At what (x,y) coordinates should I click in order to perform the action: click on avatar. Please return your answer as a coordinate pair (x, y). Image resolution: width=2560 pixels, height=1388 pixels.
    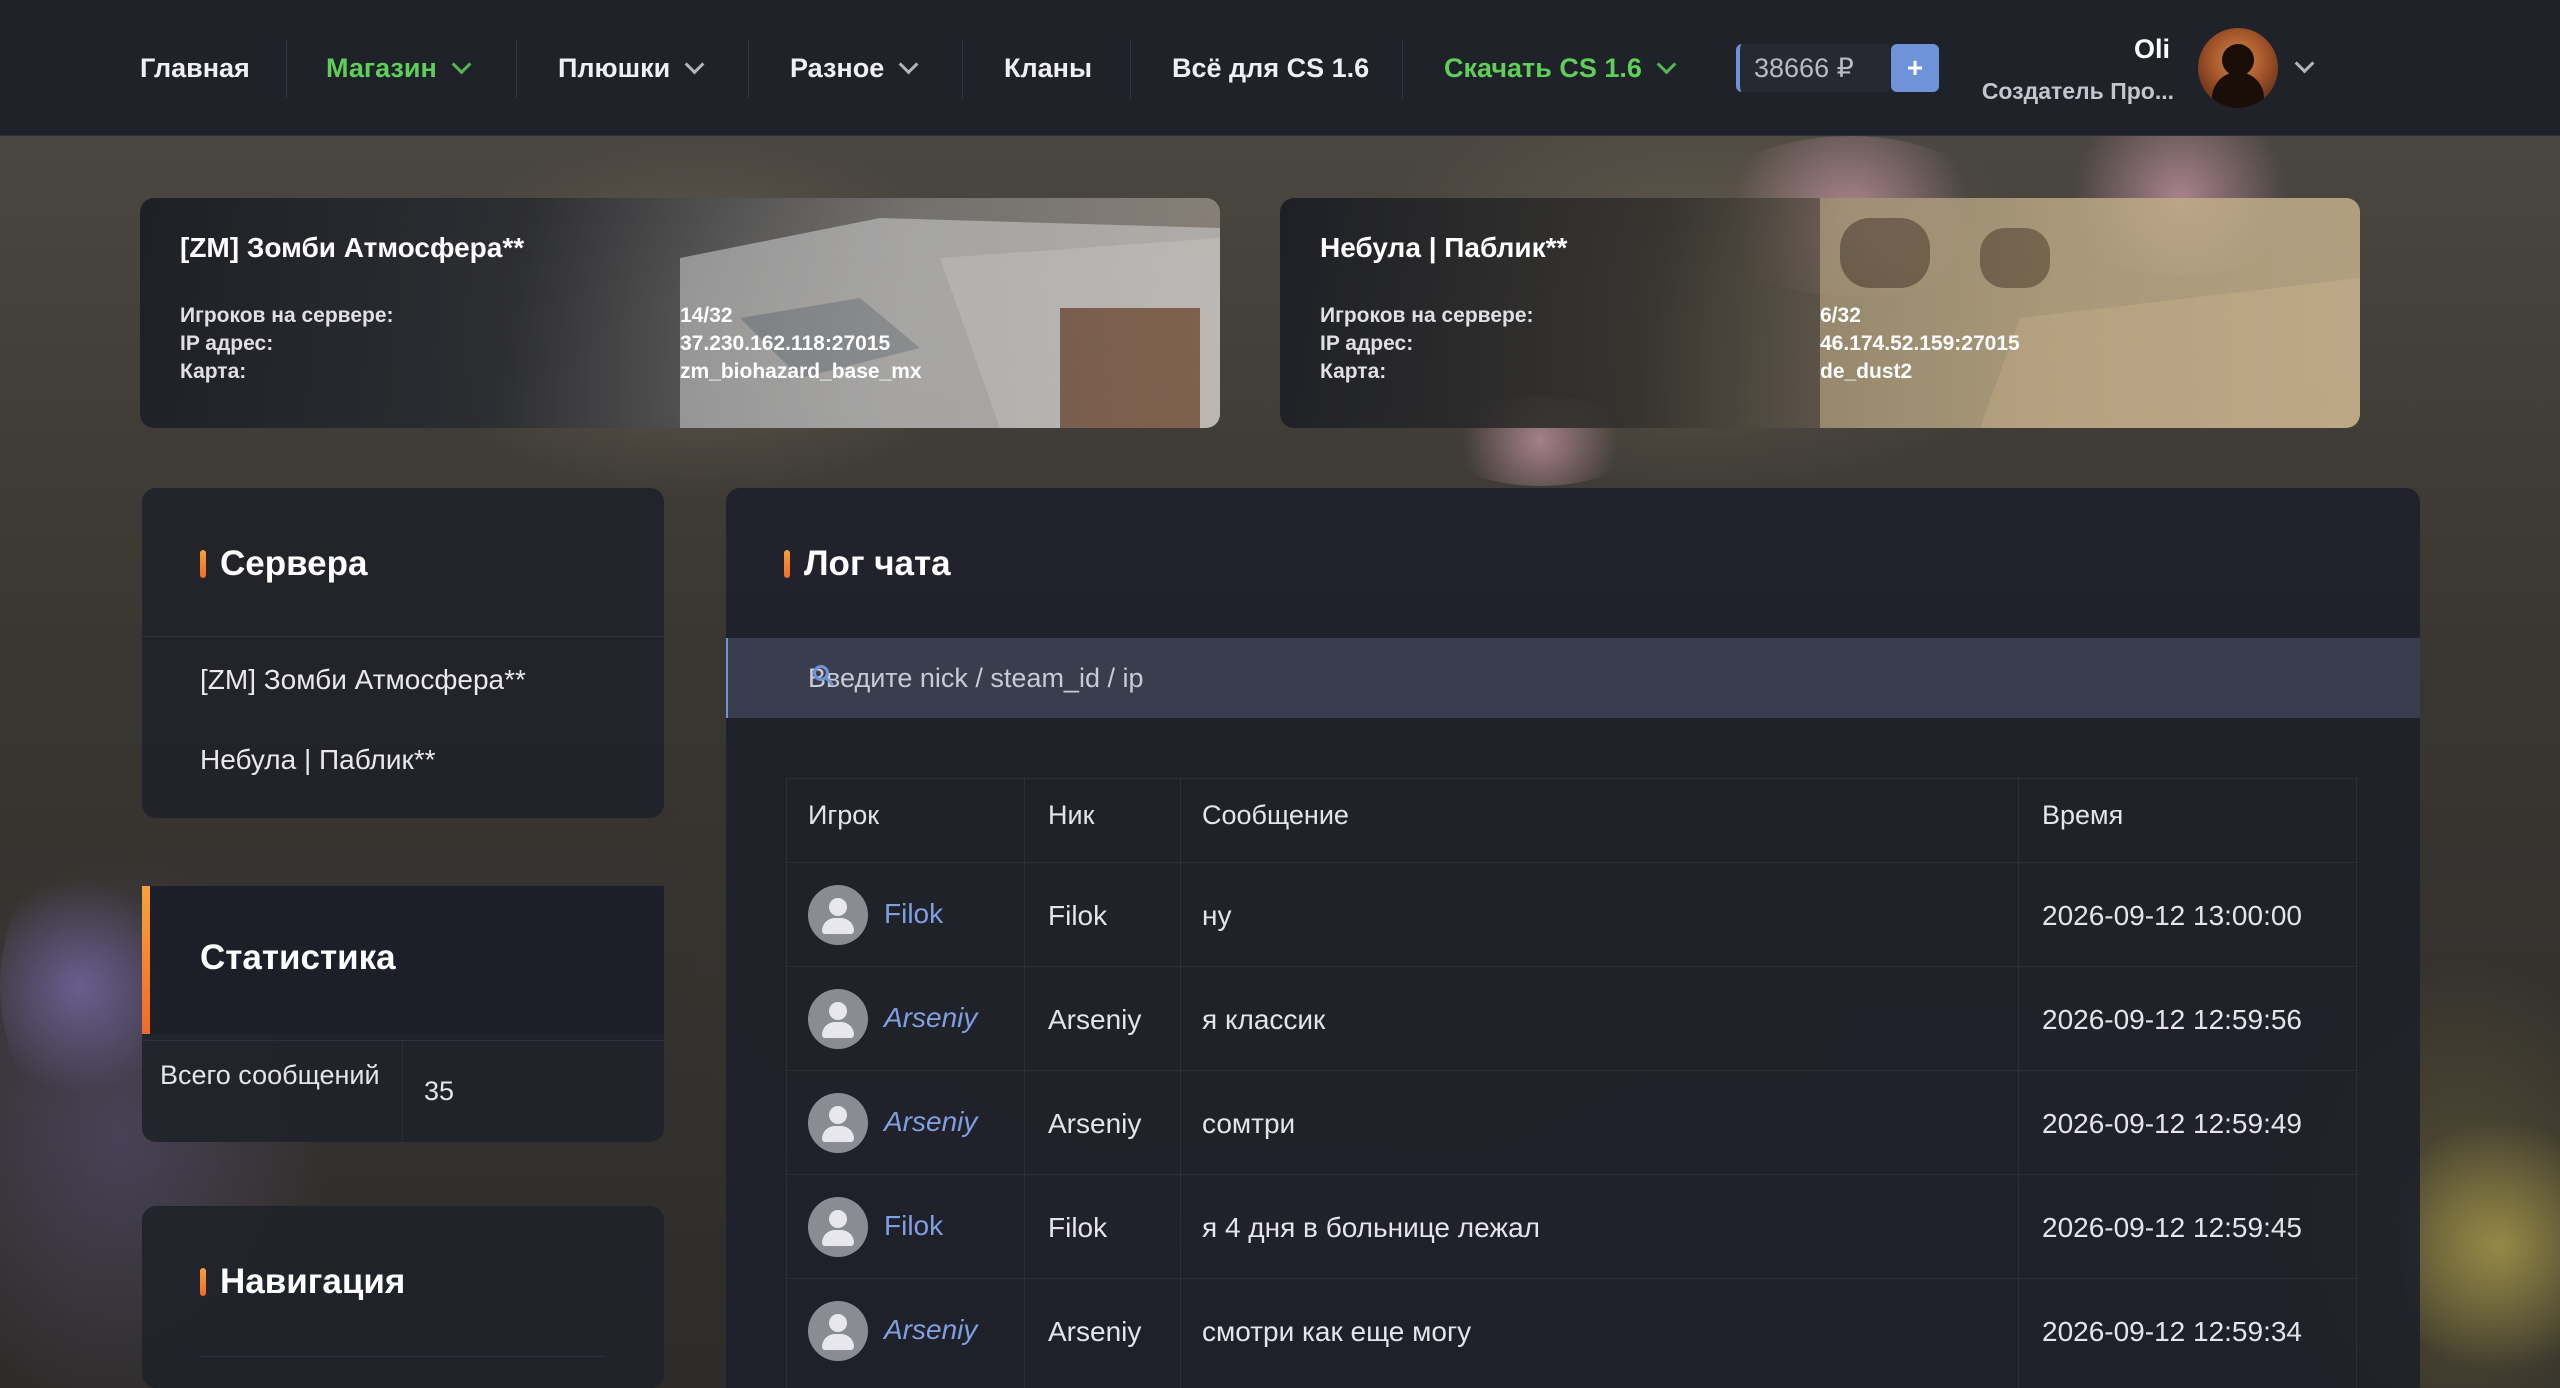
    Looking at the image, I should click on (2238, 68).